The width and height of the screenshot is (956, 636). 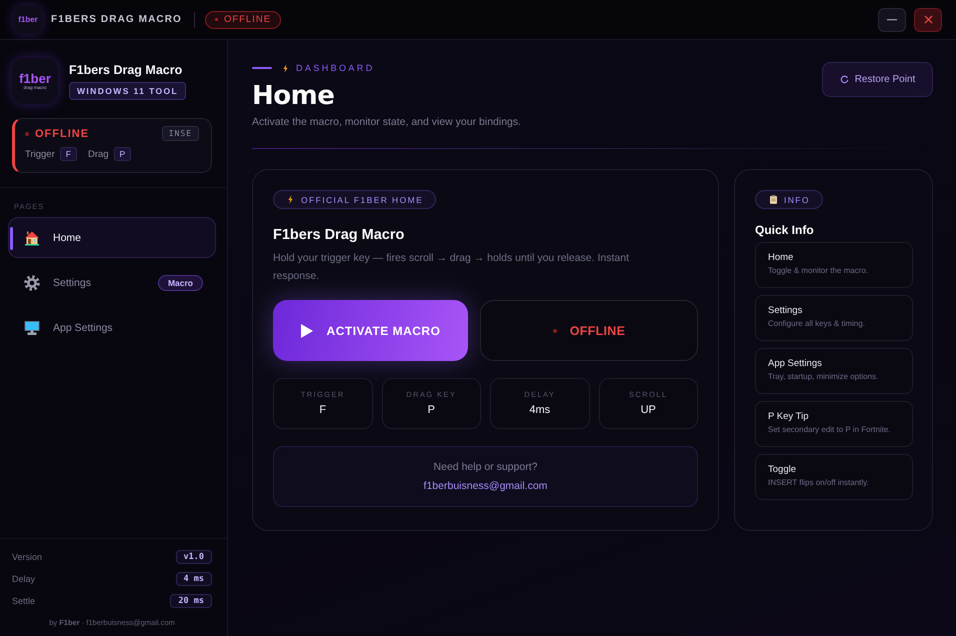 I want to click on info-description: Set secondary edit to P in Fortnite., so click(x=829, y=429).